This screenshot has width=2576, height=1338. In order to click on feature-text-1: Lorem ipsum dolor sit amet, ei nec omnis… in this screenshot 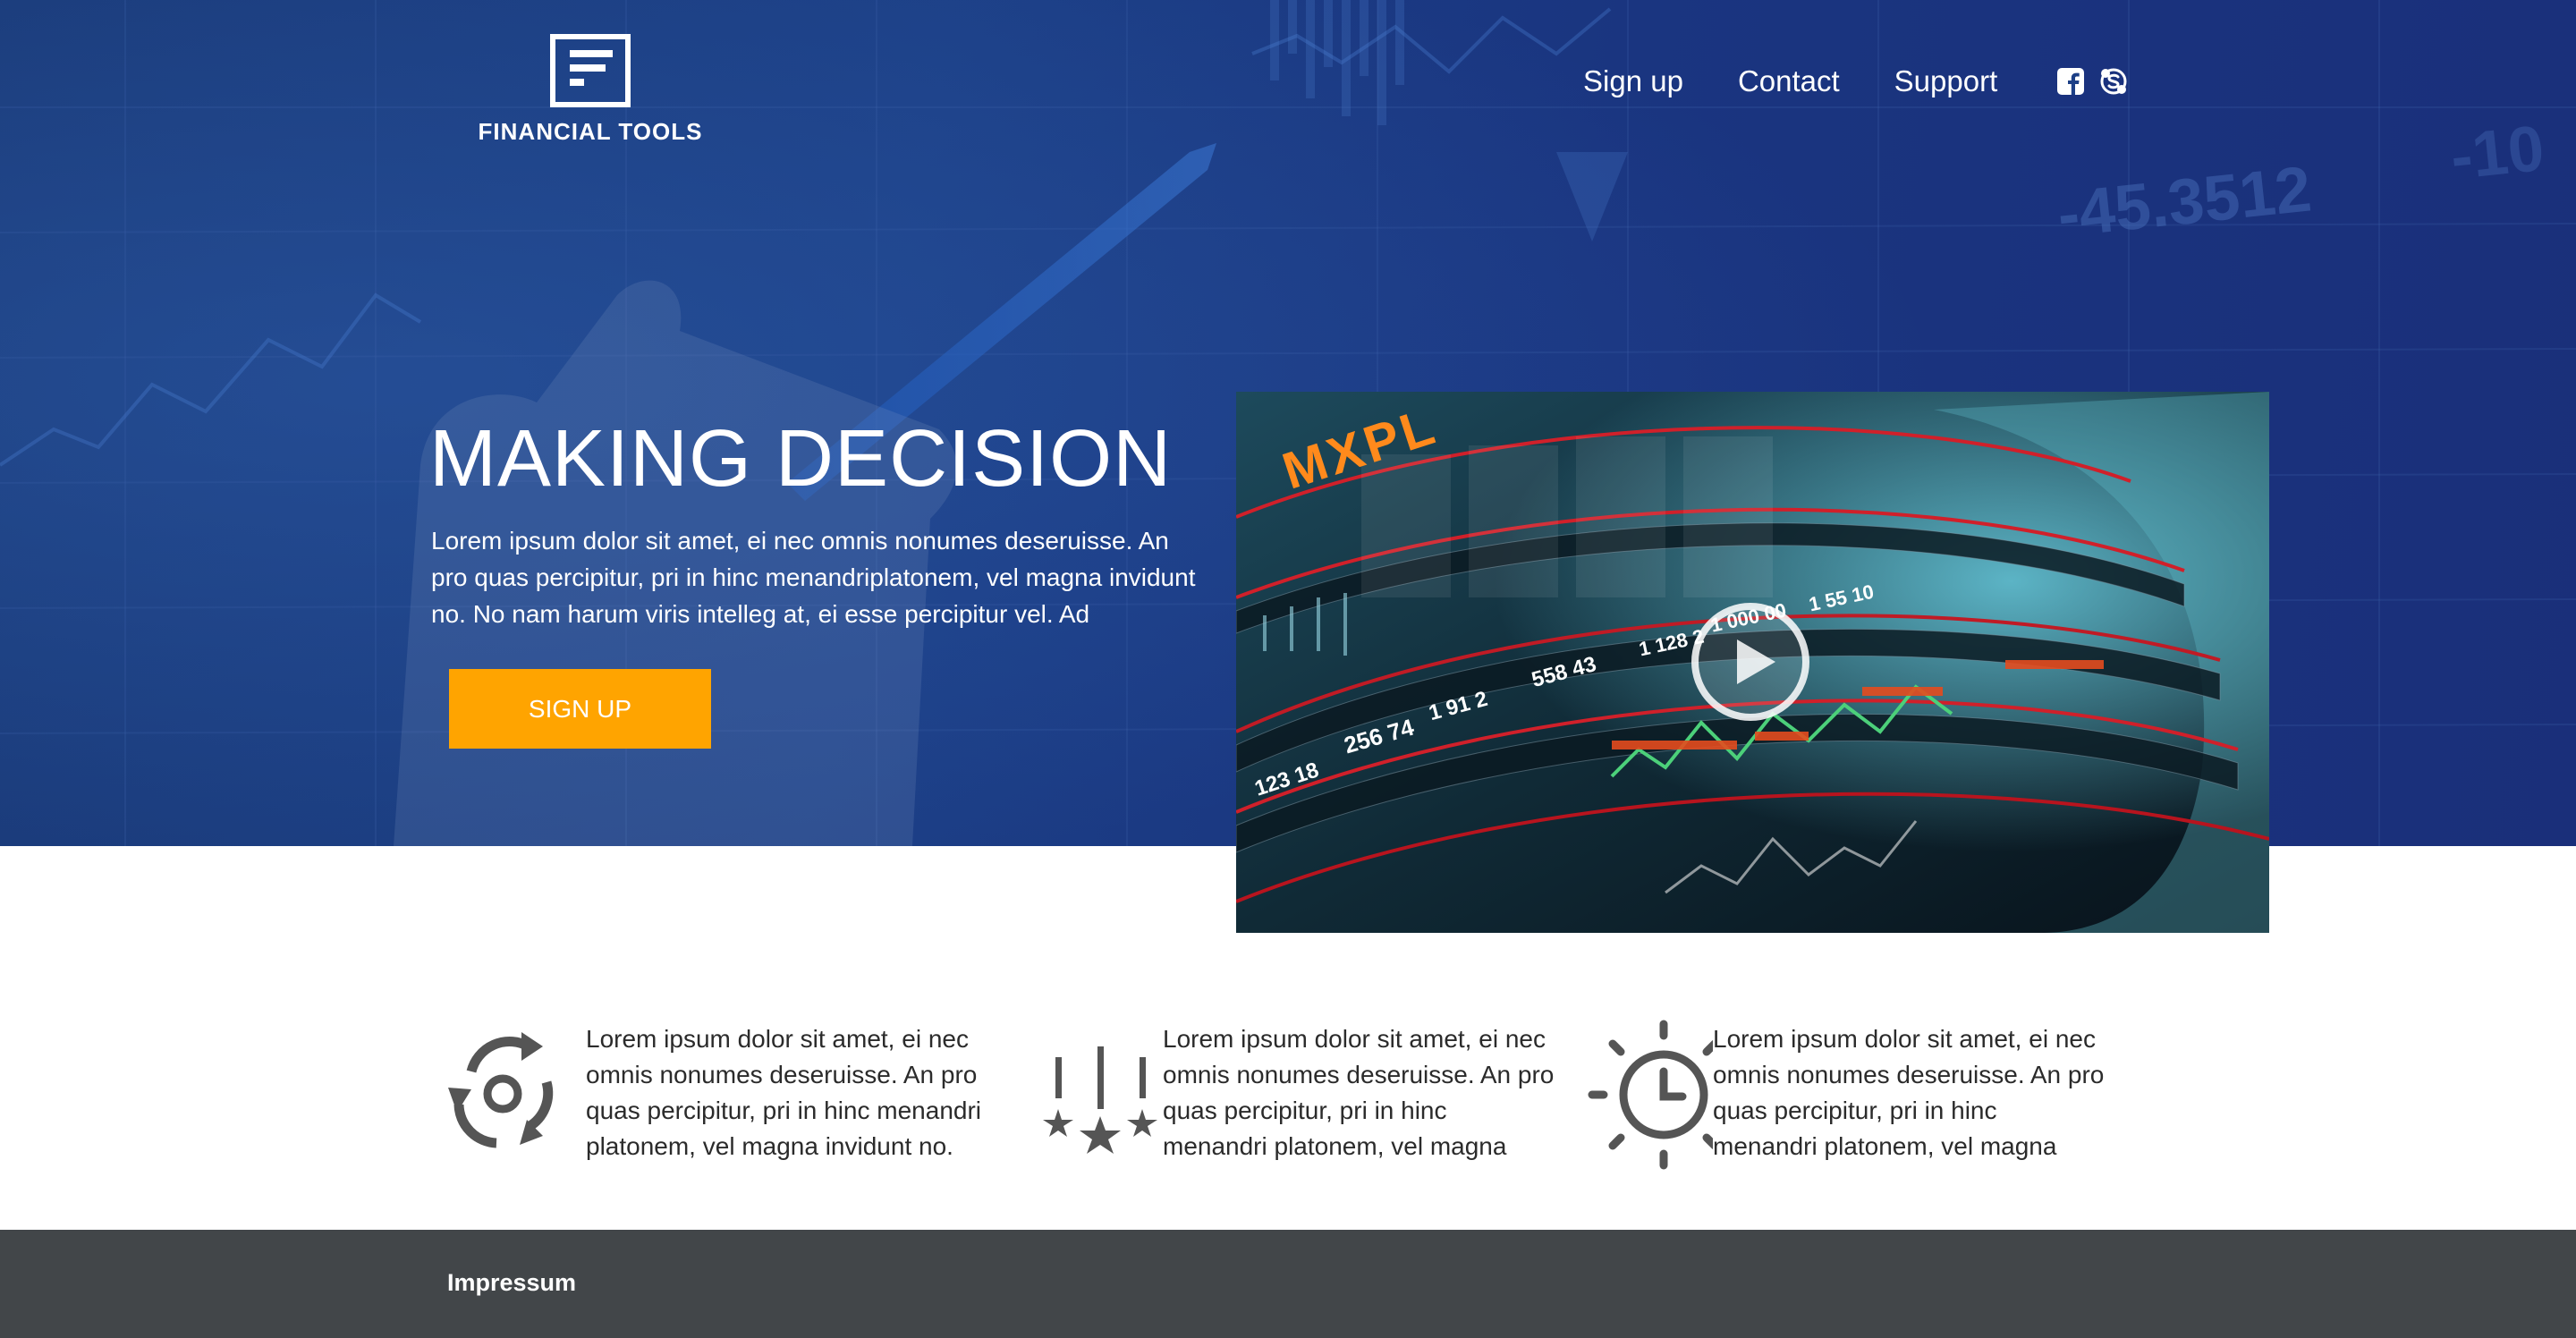, I will do `click(784, 1092)`.